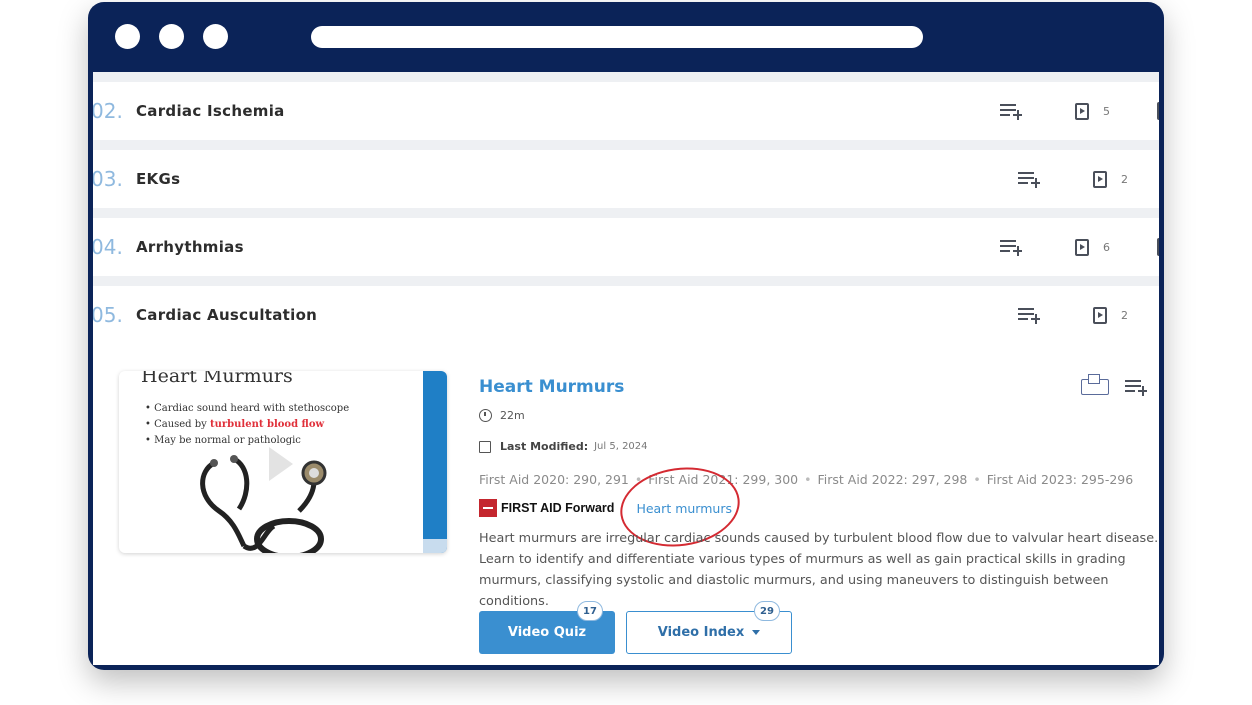  What do you see at coordinates (1055, 247) in the screenshot?
I see `section-actions: 6` at bounding box center [1055, 247].